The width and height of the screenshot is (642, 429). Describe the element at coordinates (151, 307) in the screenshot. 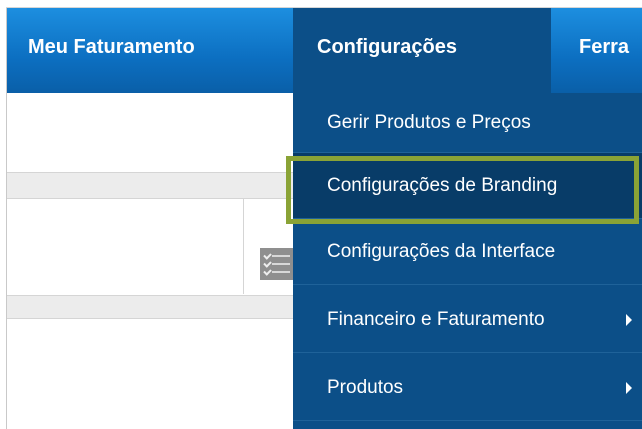

I see `content-footer-strip` at that location.